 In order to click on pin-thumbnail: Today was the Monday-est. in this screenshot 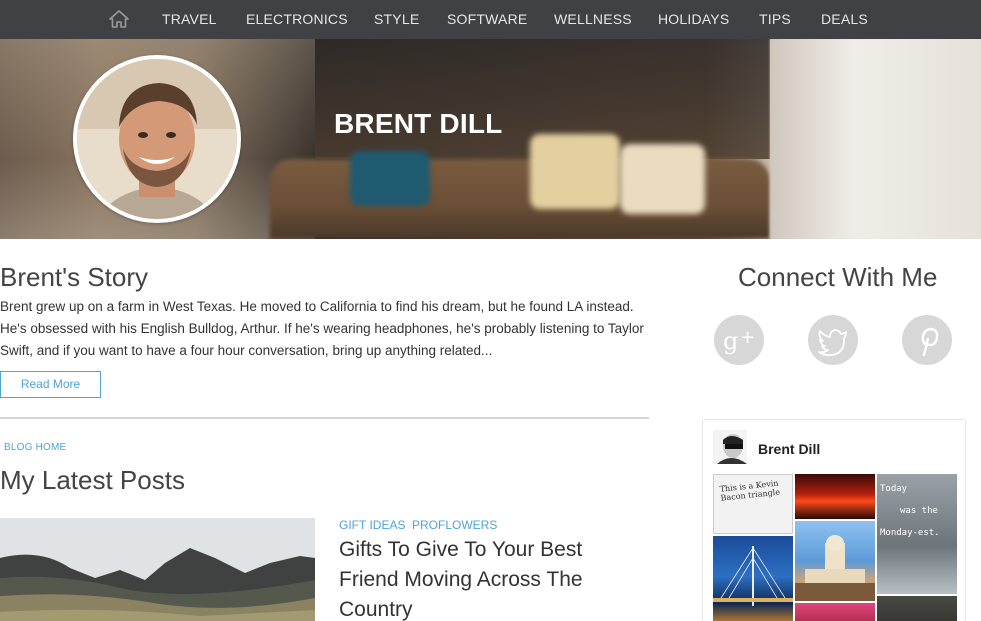, I will do `click(917, 534)`.